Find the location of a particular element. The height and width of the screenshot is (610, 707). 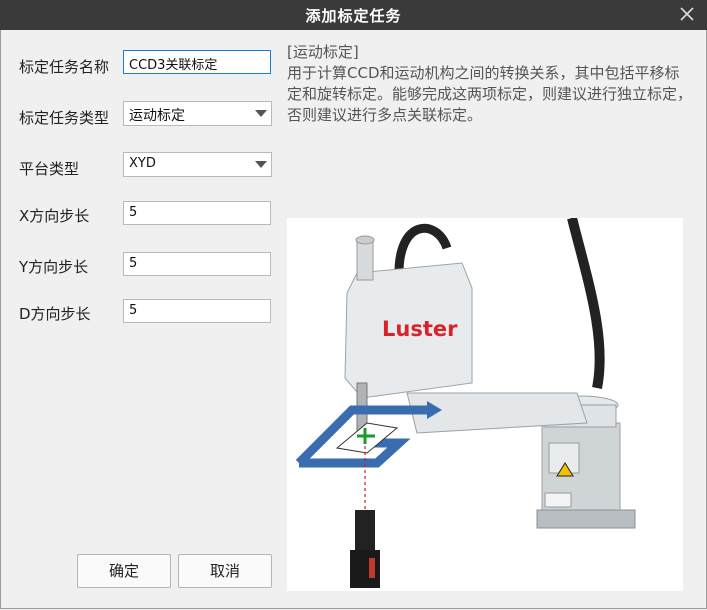

platform-type-select: XYD is located at coordinates (197, 164).